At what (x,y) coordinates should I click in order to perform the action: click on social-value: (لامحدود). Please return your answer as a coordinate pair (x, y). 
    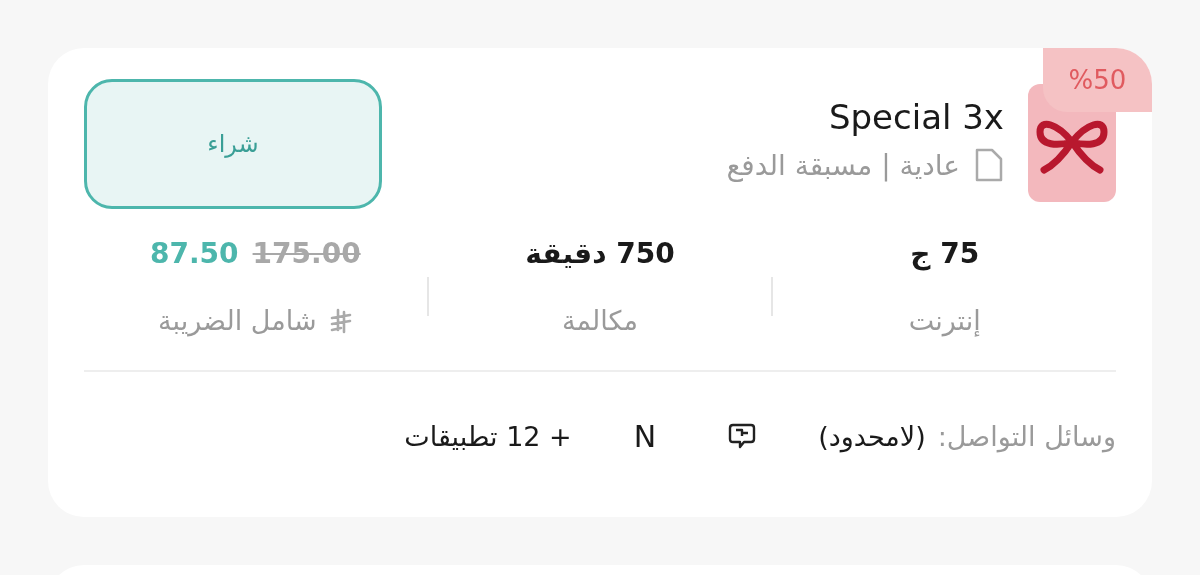
    Looking at the image, I should click on (872, 436).